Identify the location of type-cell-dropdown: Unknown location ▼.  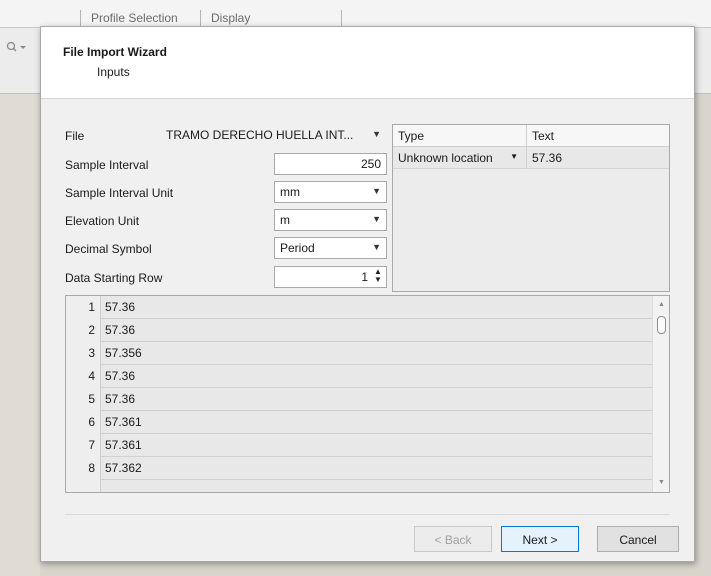
(460, 158).